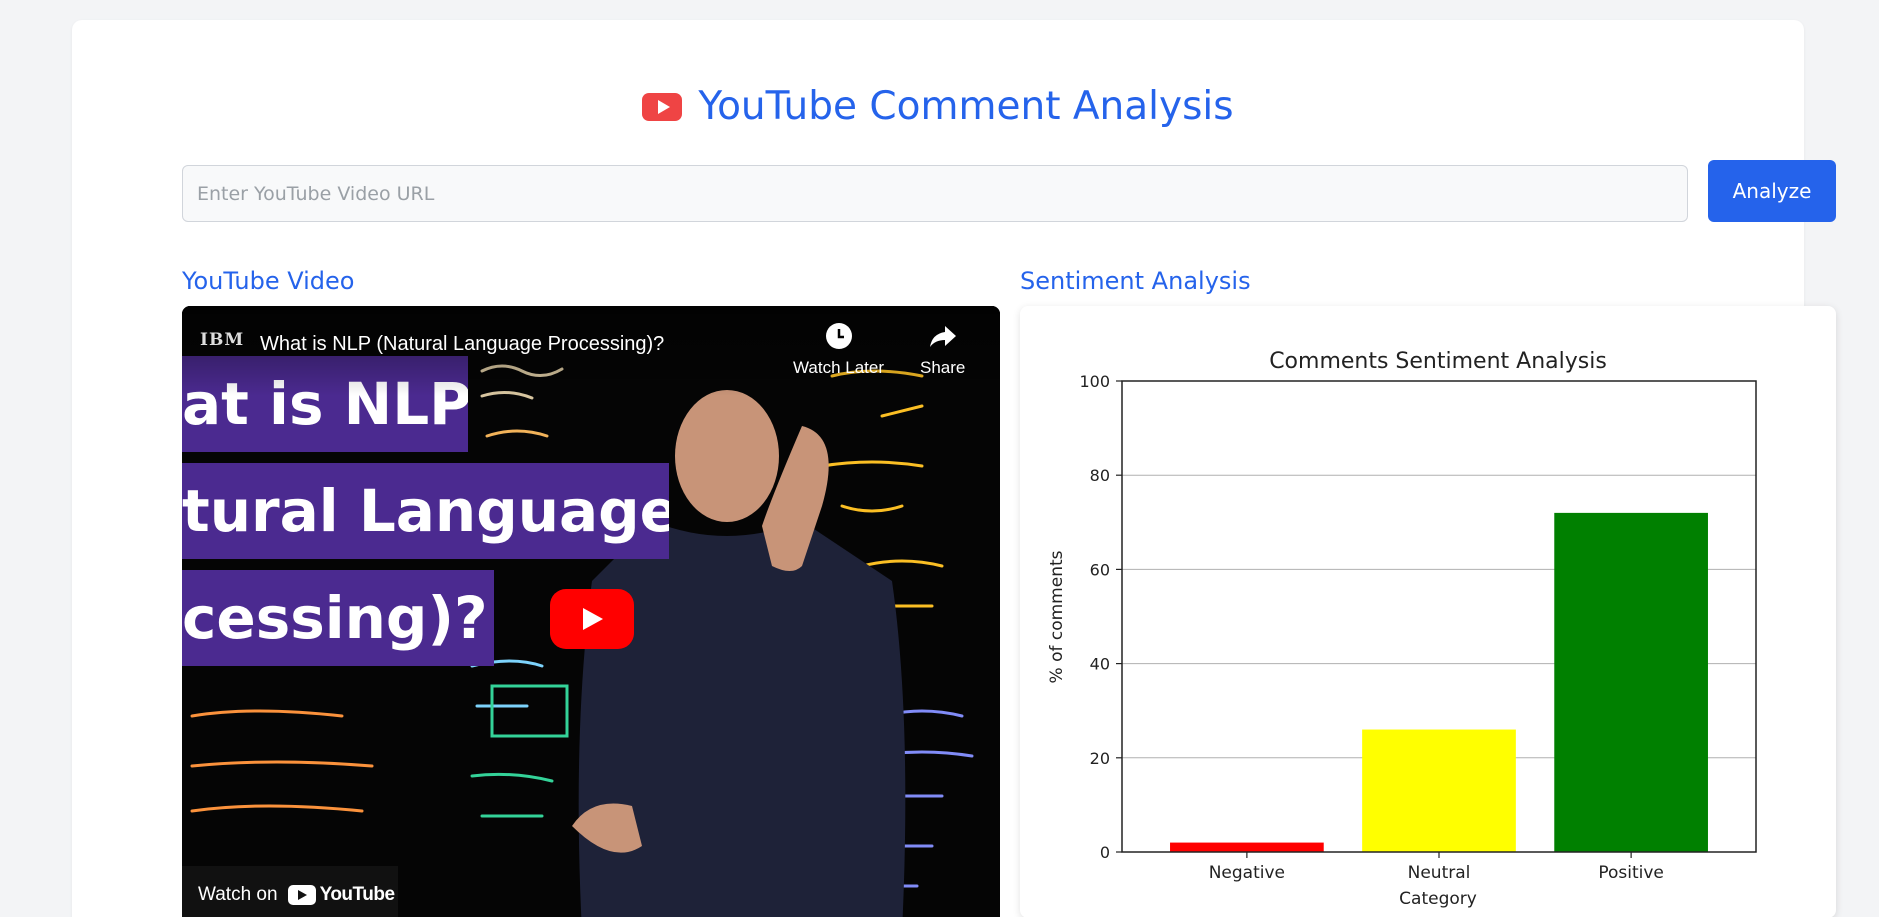 Image resolution: width=1879 pixels, height=917 pixels. I want to click on chart-y-tick-label: 100, so click(1094, 381).